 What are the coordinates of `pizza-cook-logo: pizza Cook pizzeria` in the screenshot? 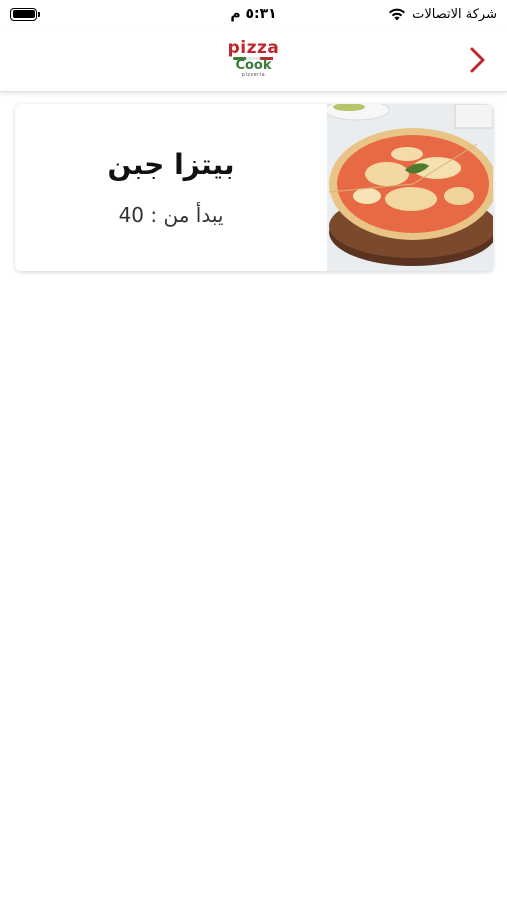 It's located at (254, 59).